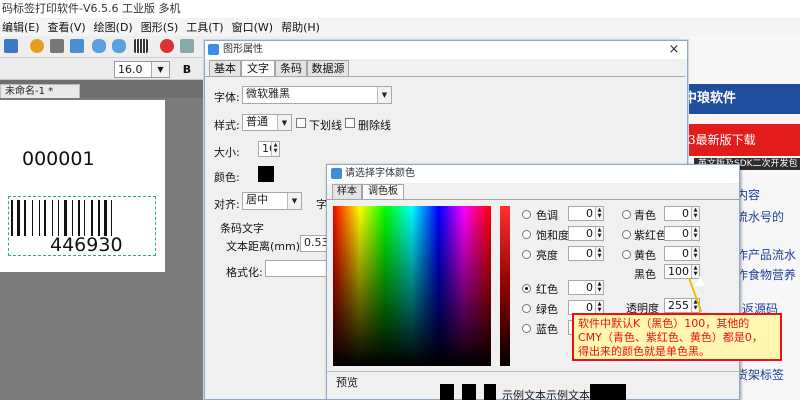  I want to click on font-family-value: 微软雅黑, so click(268, 93).